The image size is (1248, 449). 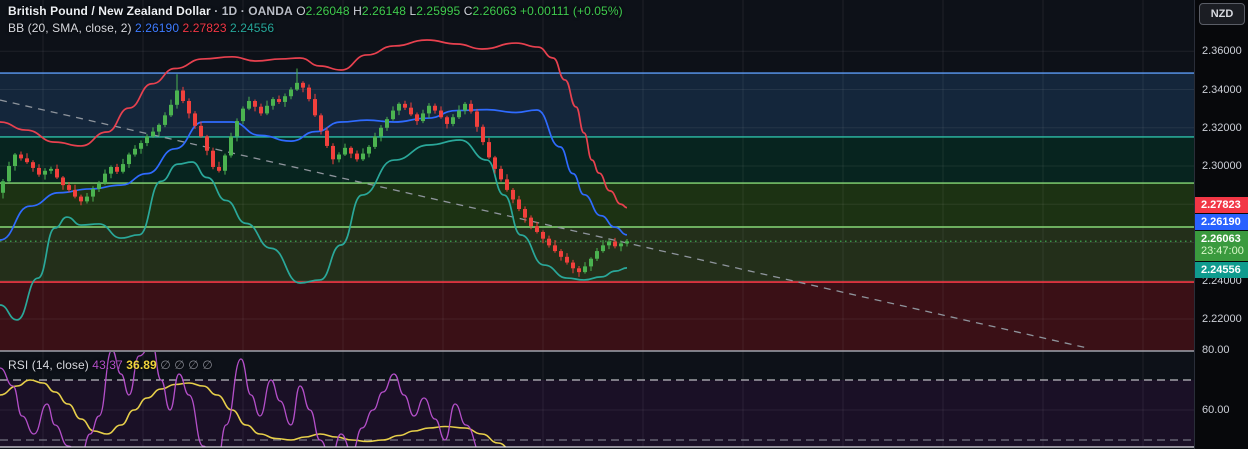 What do you see at coordinates (327, 11) in the screenshot?
I see `open-value: 2.26048` at bounding box center [327, 11].